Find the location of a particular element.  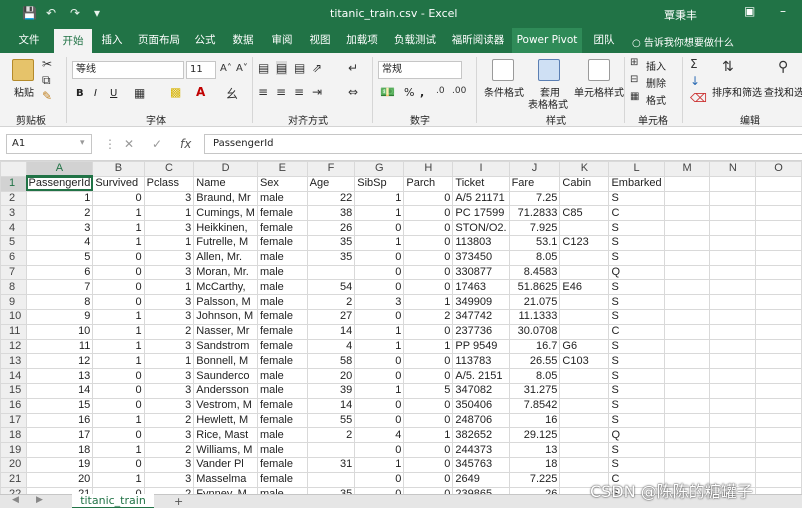

cell-e3: female is located at coordinates (282, 213).